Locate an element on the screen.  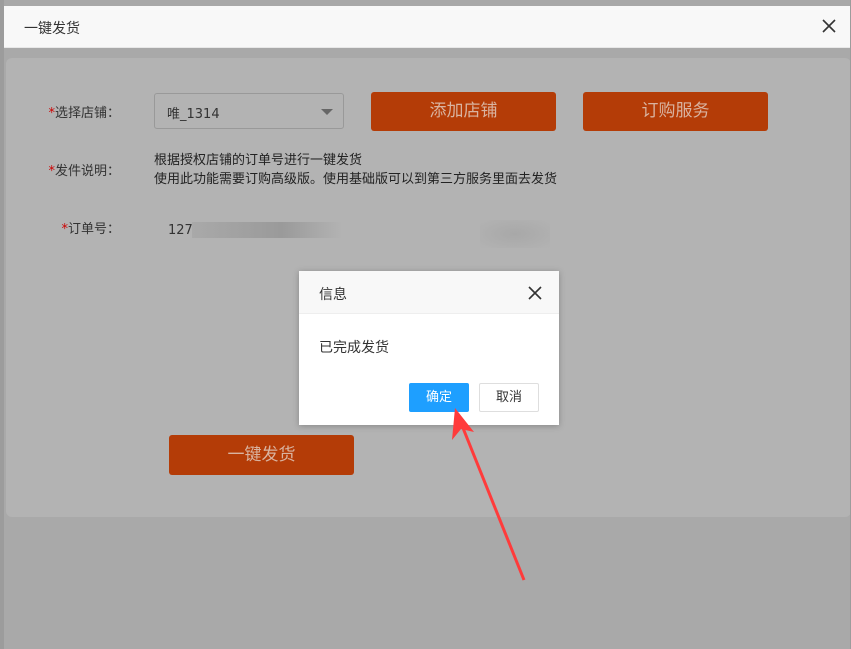
store-select: 唯_1314 is located at coordinates (249, 111).